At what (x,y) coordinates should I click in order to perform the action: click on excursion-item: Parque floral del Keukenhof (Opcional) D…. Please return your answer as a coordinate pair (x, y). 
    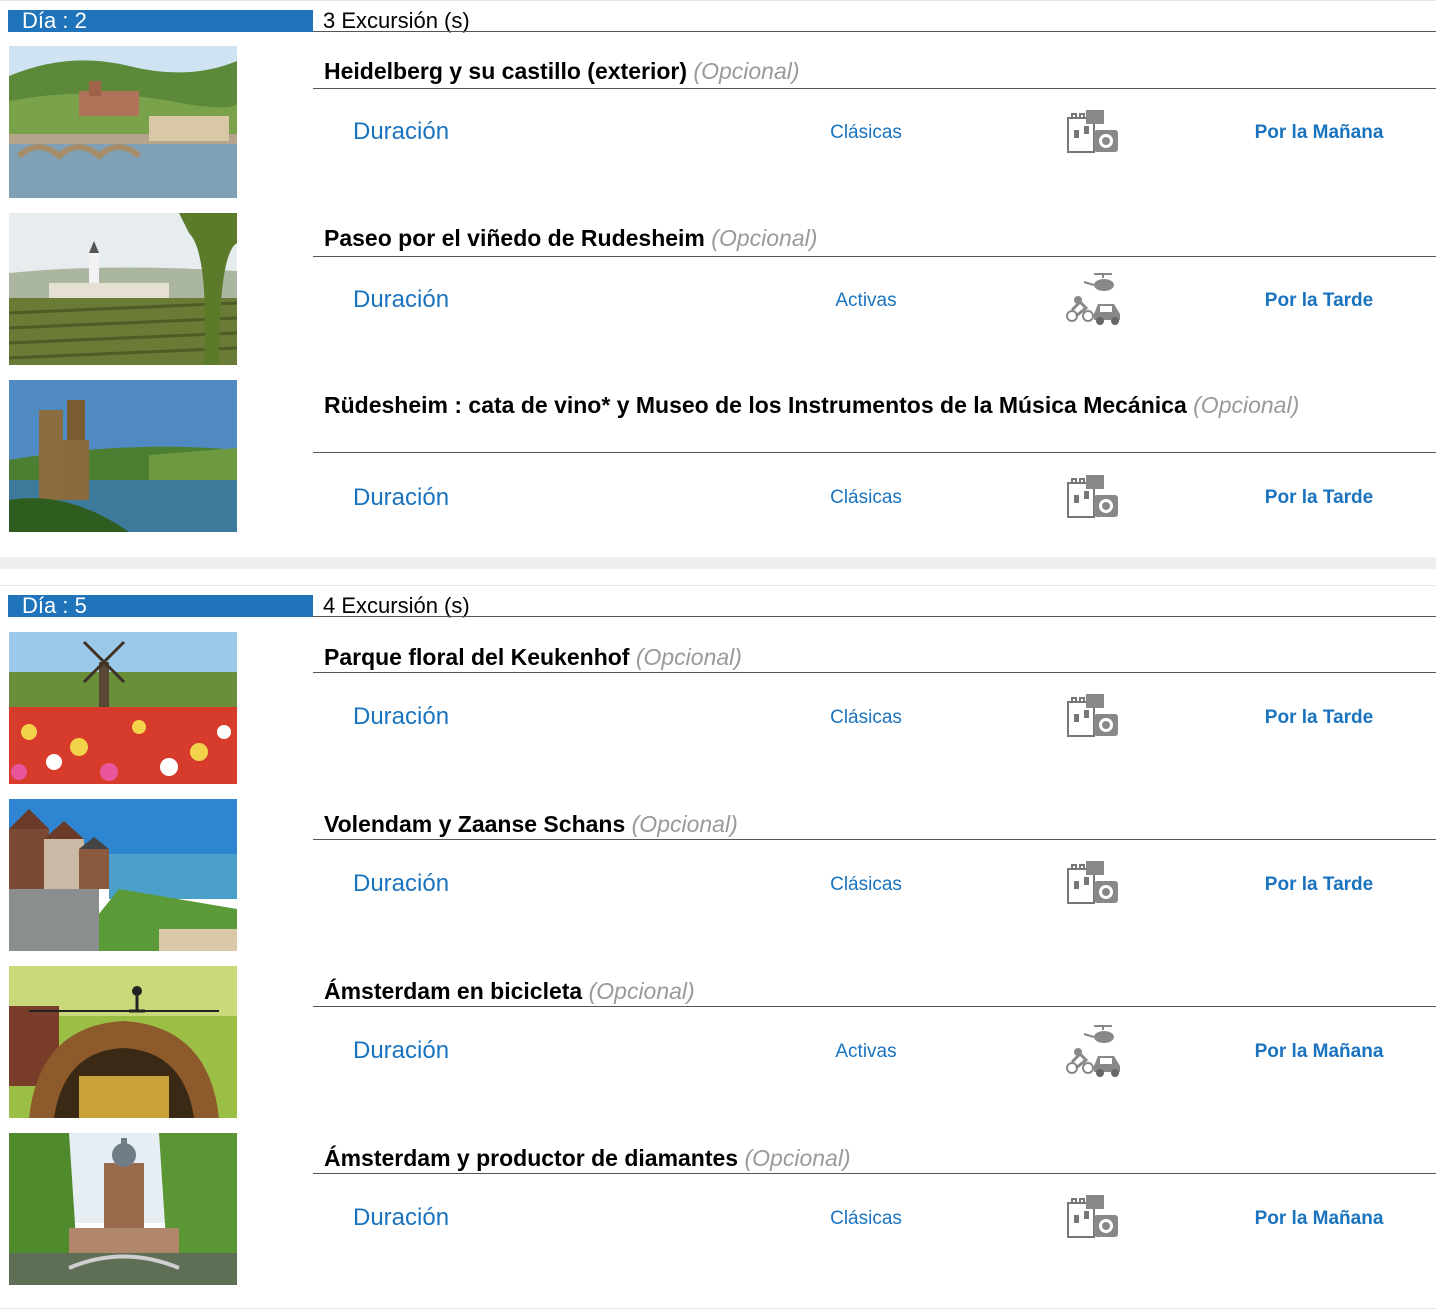
    Looking at the image, I should click on (718, 715).